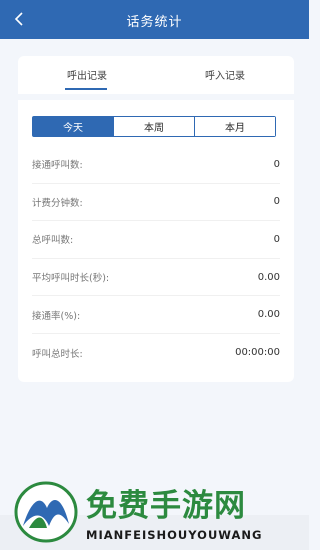  I want to click on divider, so click(156, 97).